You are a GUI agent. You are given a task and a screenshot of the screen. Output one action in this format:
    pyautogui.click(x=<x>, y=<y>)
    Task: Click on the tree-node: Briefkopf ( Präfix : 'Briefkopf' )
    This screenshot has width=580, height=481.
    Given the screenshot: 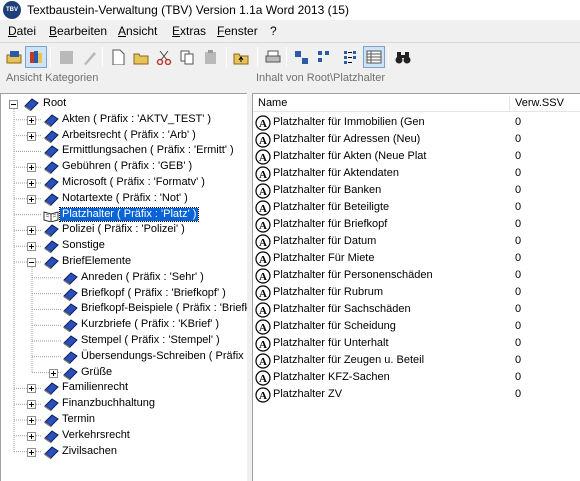 What is the action you would take?
    pyautogui.click(x=124, y=294)
    